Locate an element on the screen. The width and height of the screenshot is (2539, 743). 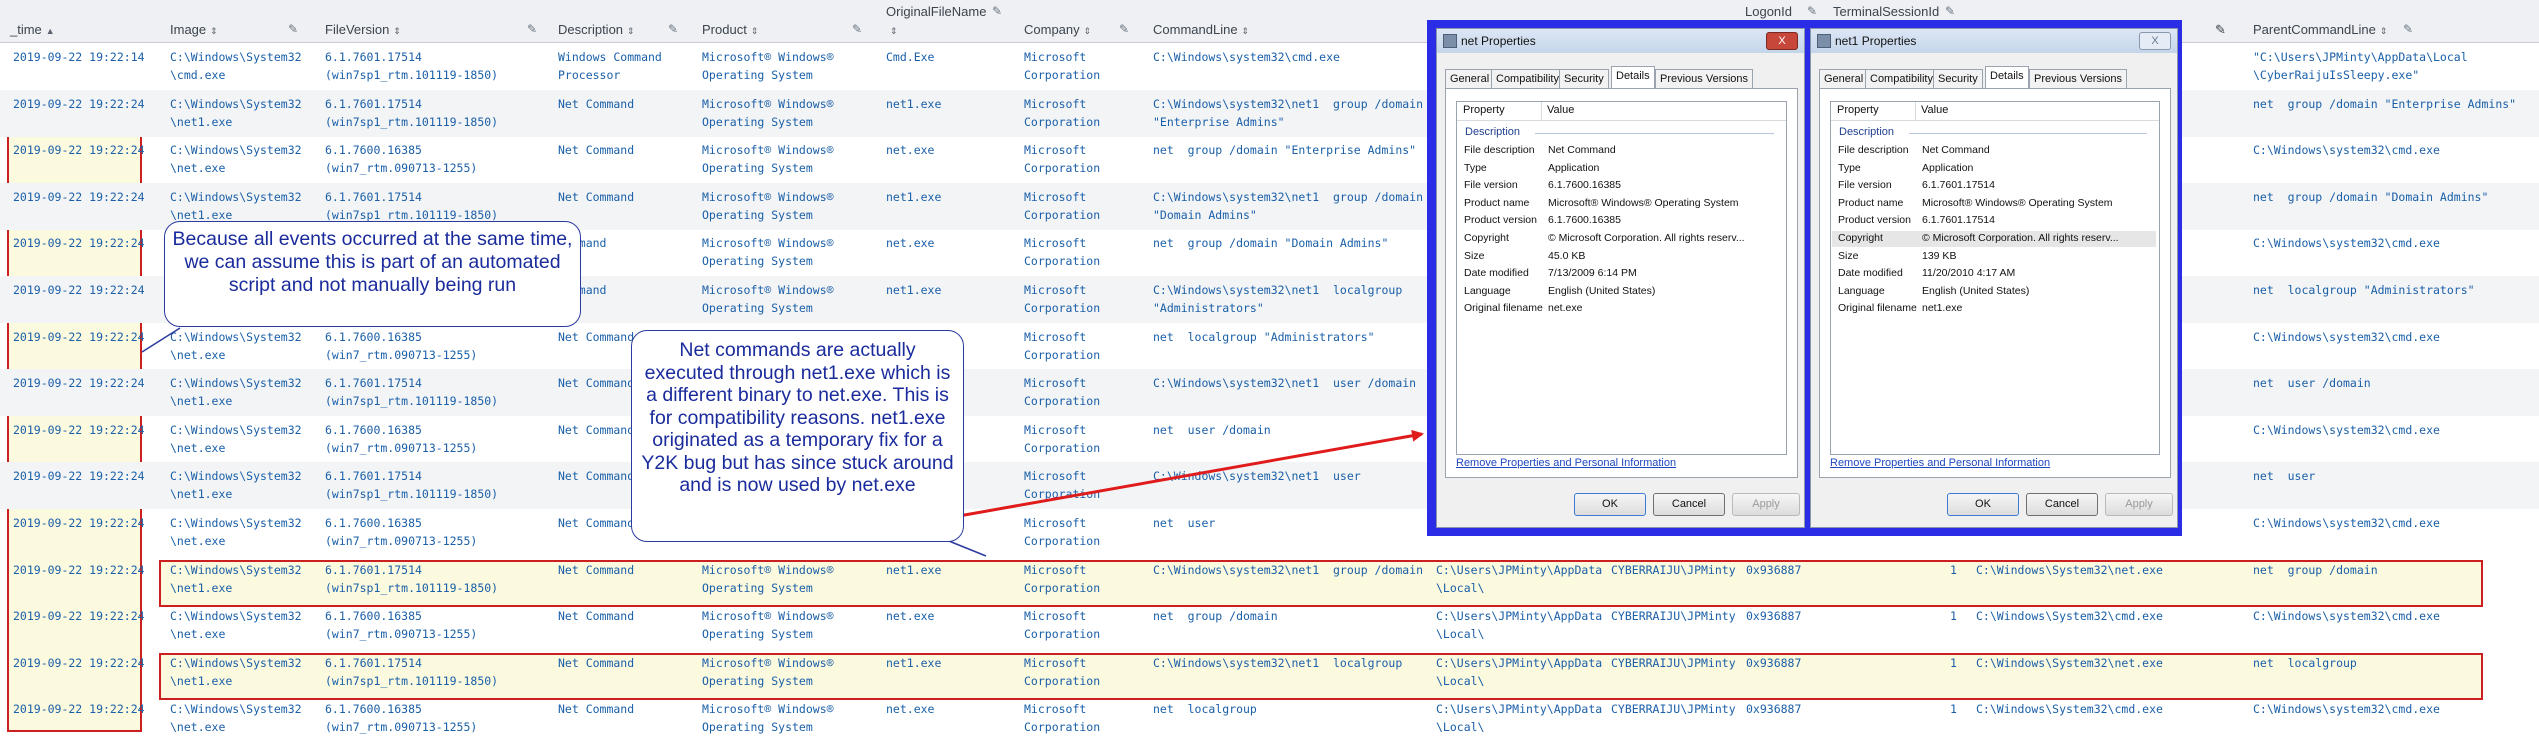
arrow-to-dialogs is located at coordinates (1174, 476).